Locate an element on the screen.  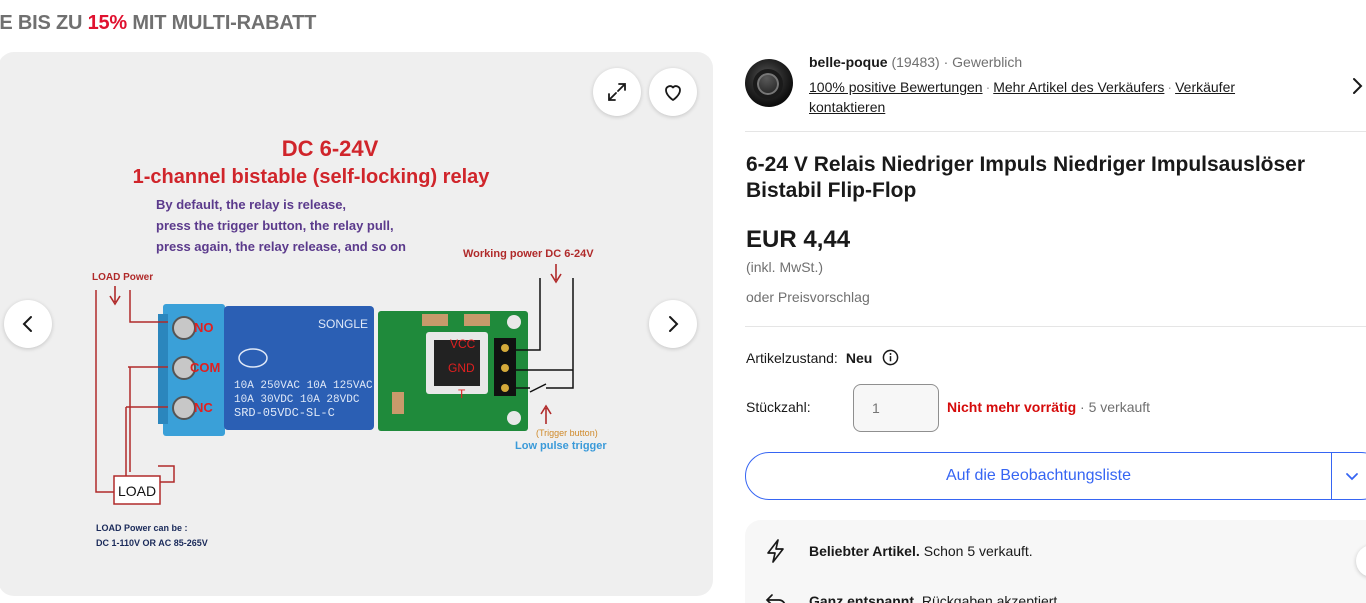
best-offer-note: oder Preisvorschlag is located at coordinates (808, 297).